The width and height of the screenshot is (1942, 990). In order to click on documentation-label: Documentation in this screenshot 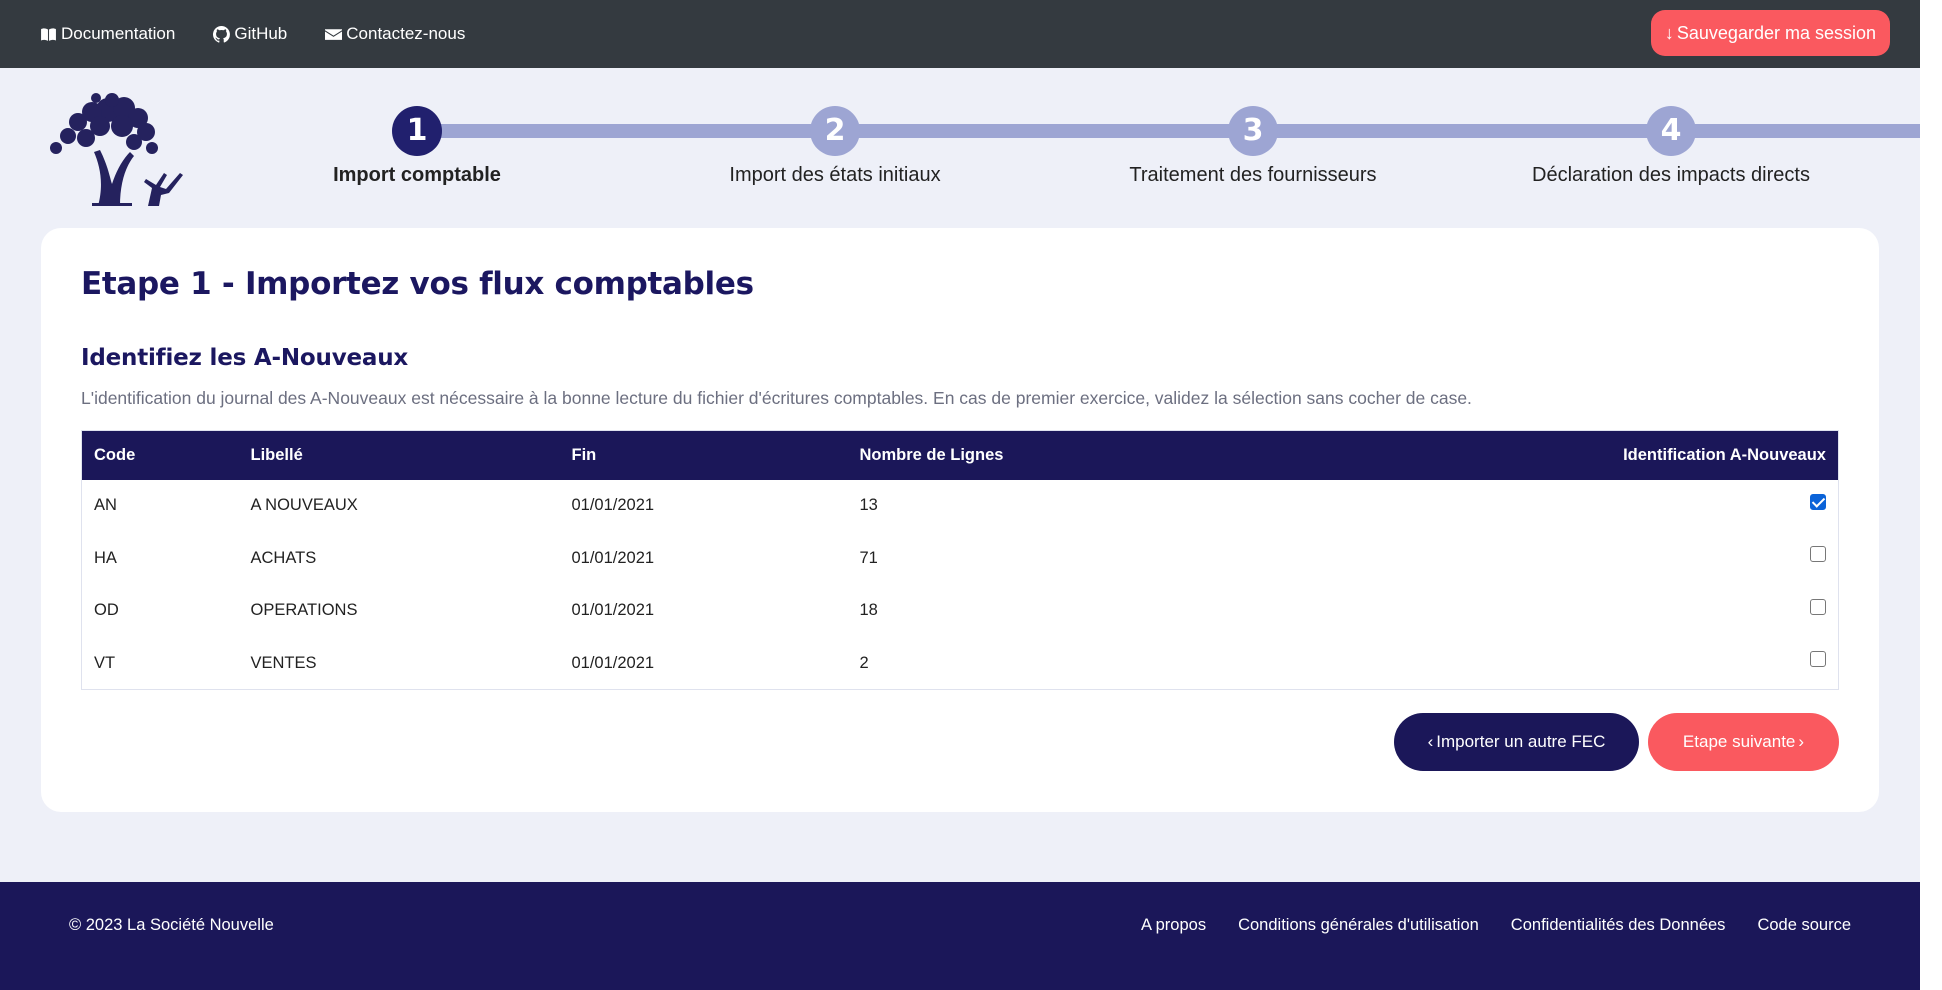, I will do `click(118, 33)`.